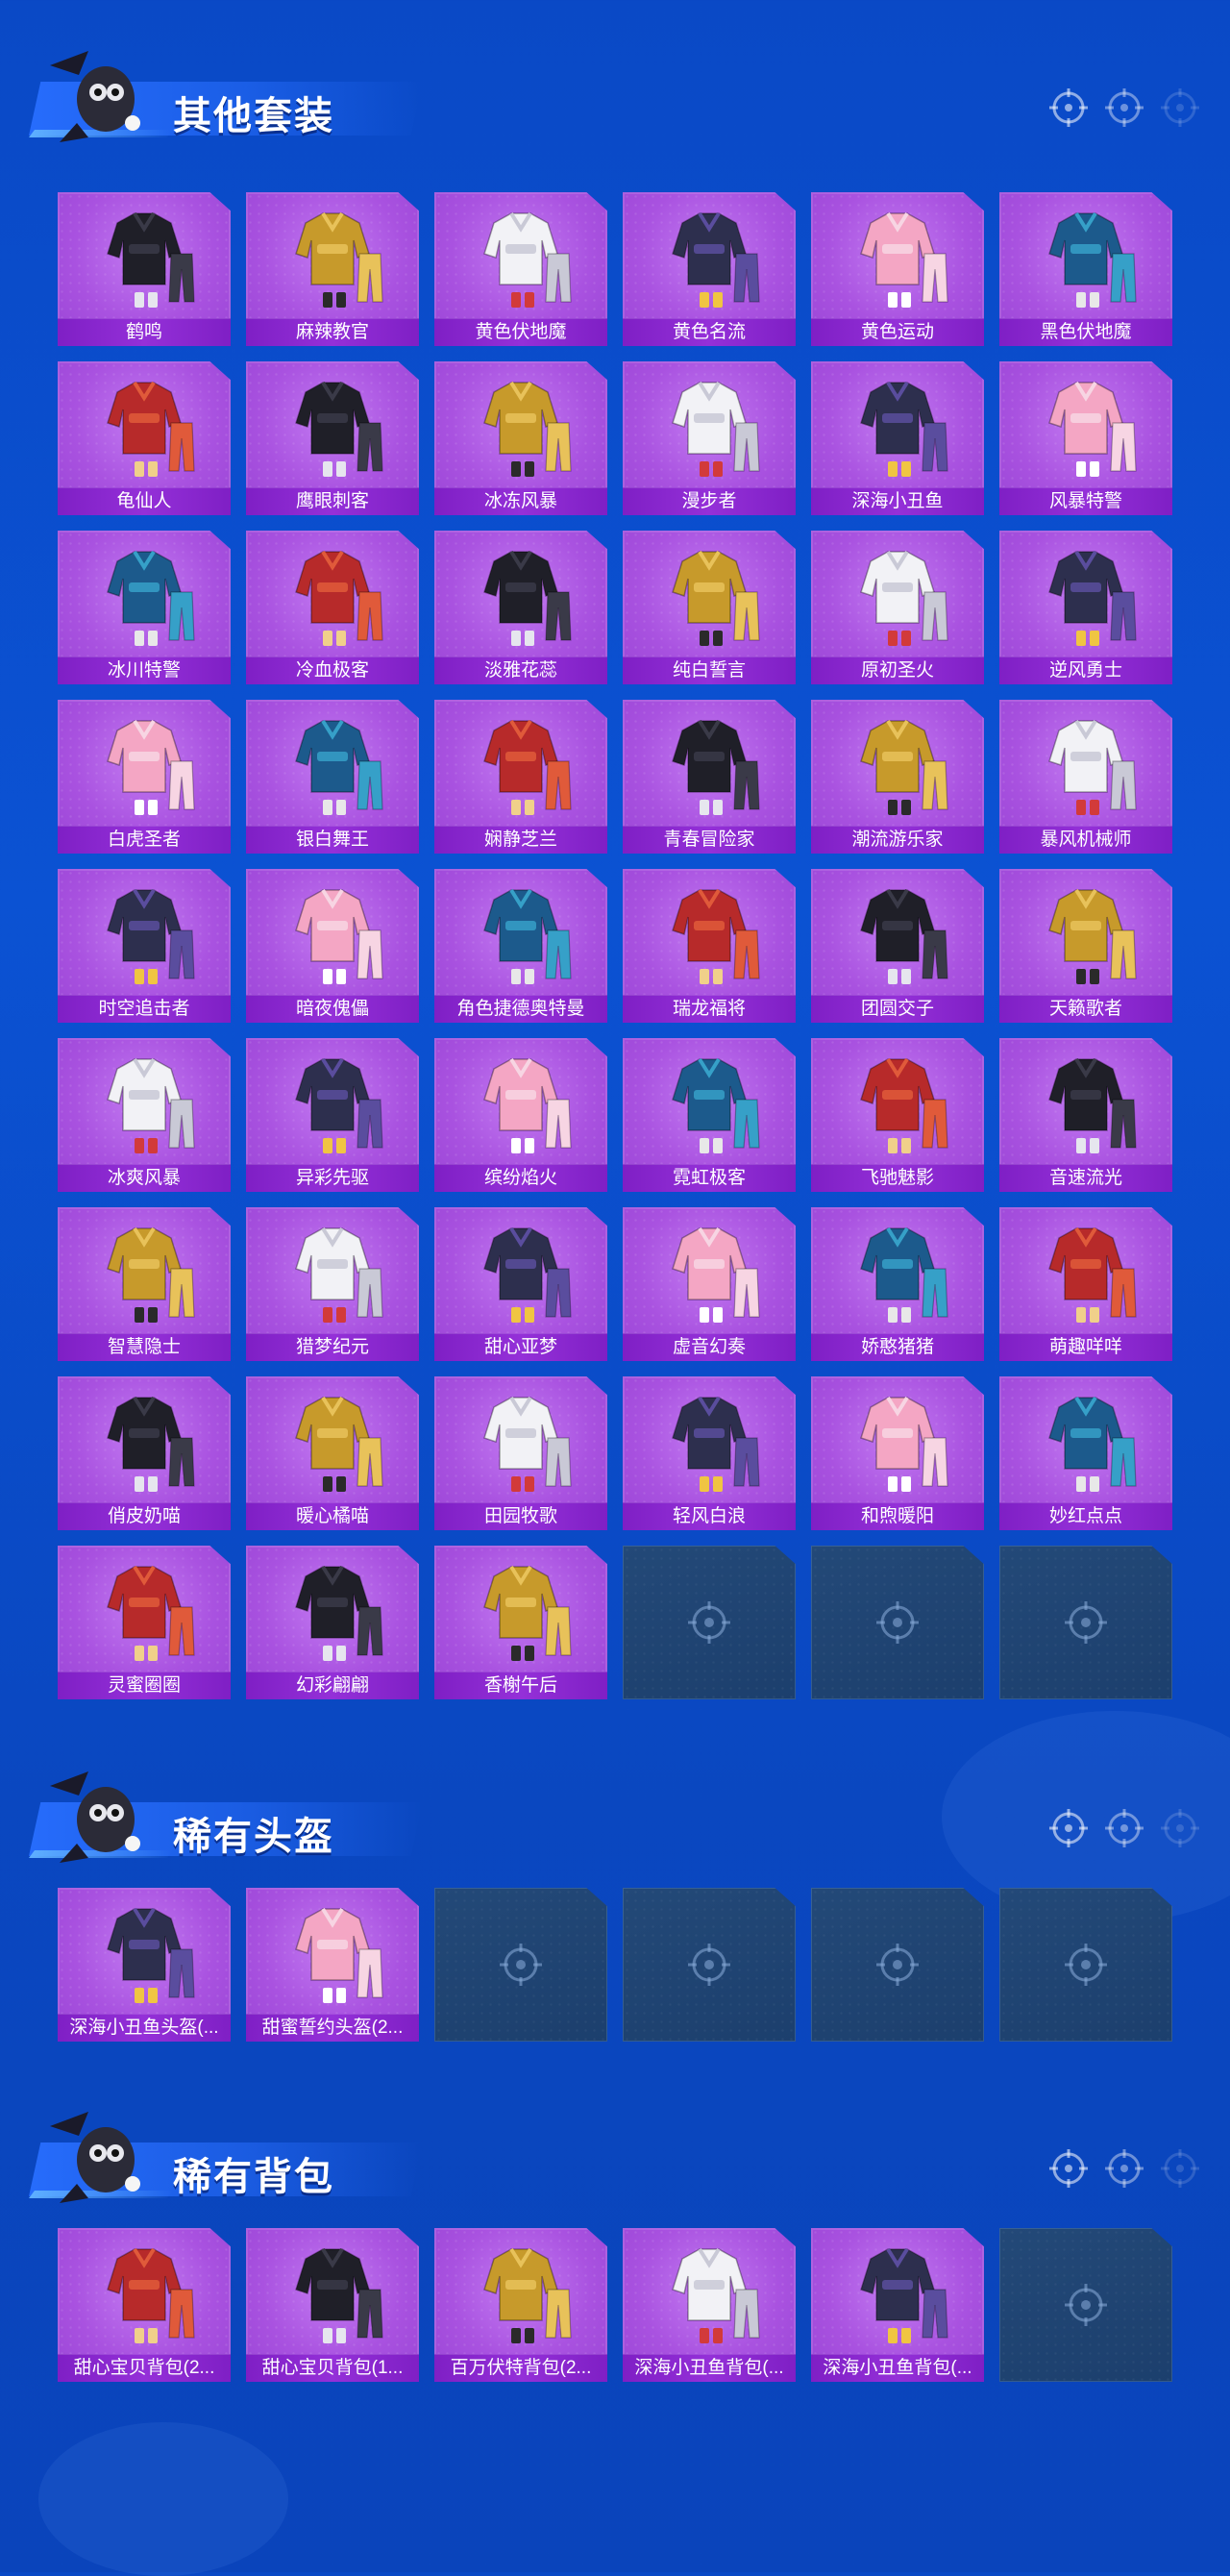 The height and width of the screenshot is (2576, 1230). I want to click on item-card: 原初圣火, so click(898, 607).